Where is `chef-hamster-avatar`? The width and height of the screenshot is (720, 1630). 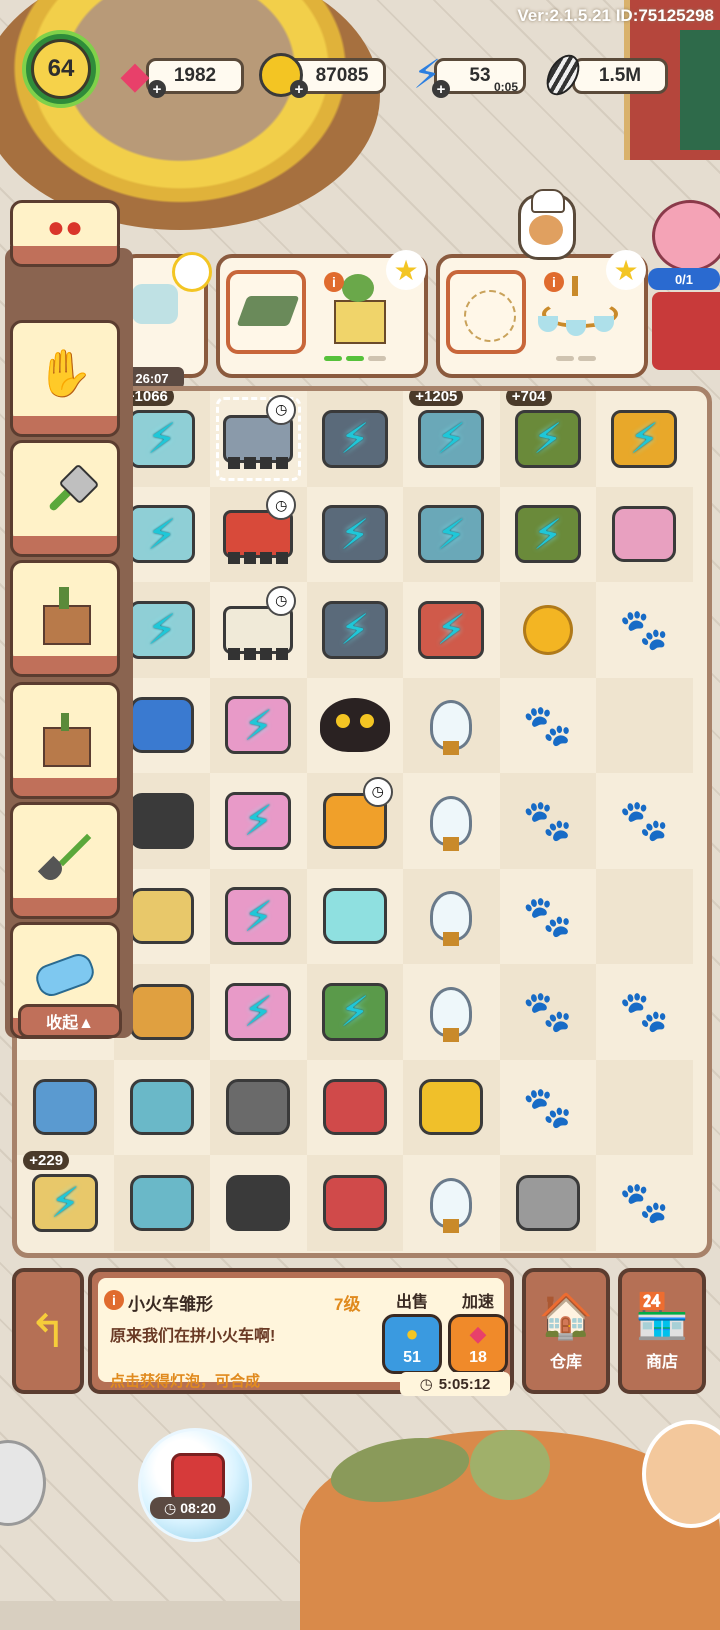
chef-hamster-avatar is located at coordinates (547, 224).